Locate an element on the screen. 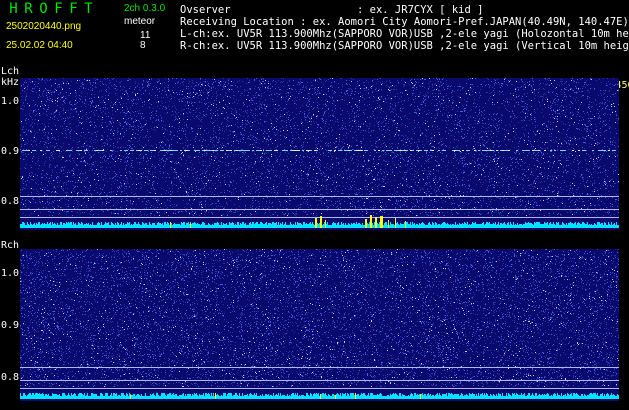 The height and width of the screenshot is (410, 629). lch-freq-tick: 1.0 is located at coordinates (10, 101).